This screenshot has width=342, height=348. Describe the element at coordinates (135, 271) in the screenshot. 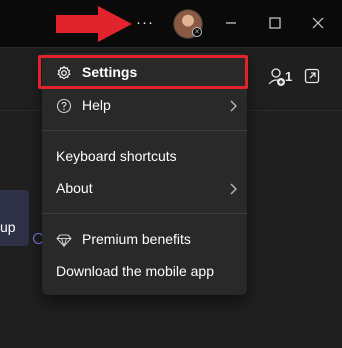

I see `menu-item-label: Download the mobile app` at that location.